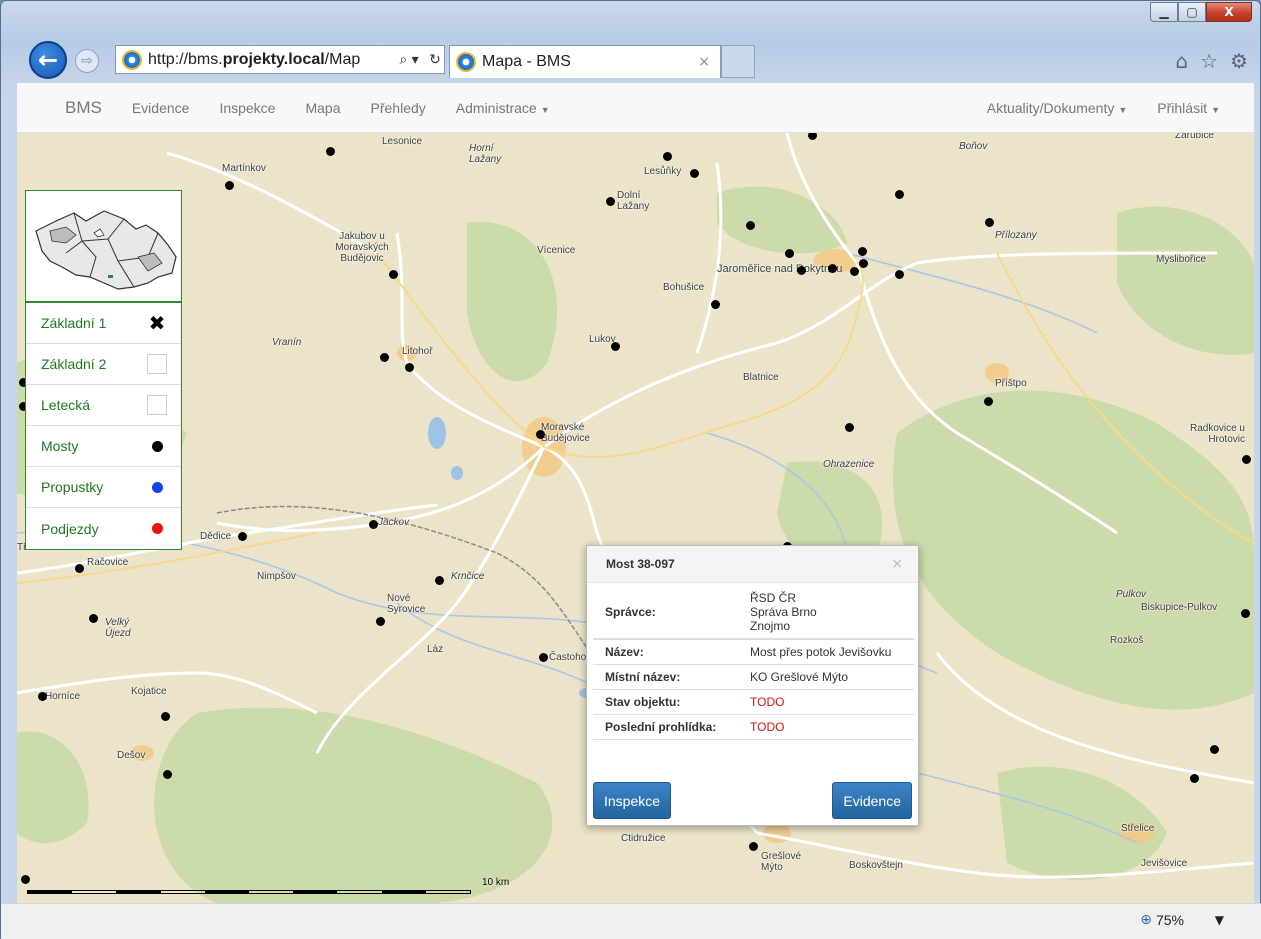  Describe the element at coordinates (1164, 12) in the screenshot. I see `minimize-button: ▁` at that location.